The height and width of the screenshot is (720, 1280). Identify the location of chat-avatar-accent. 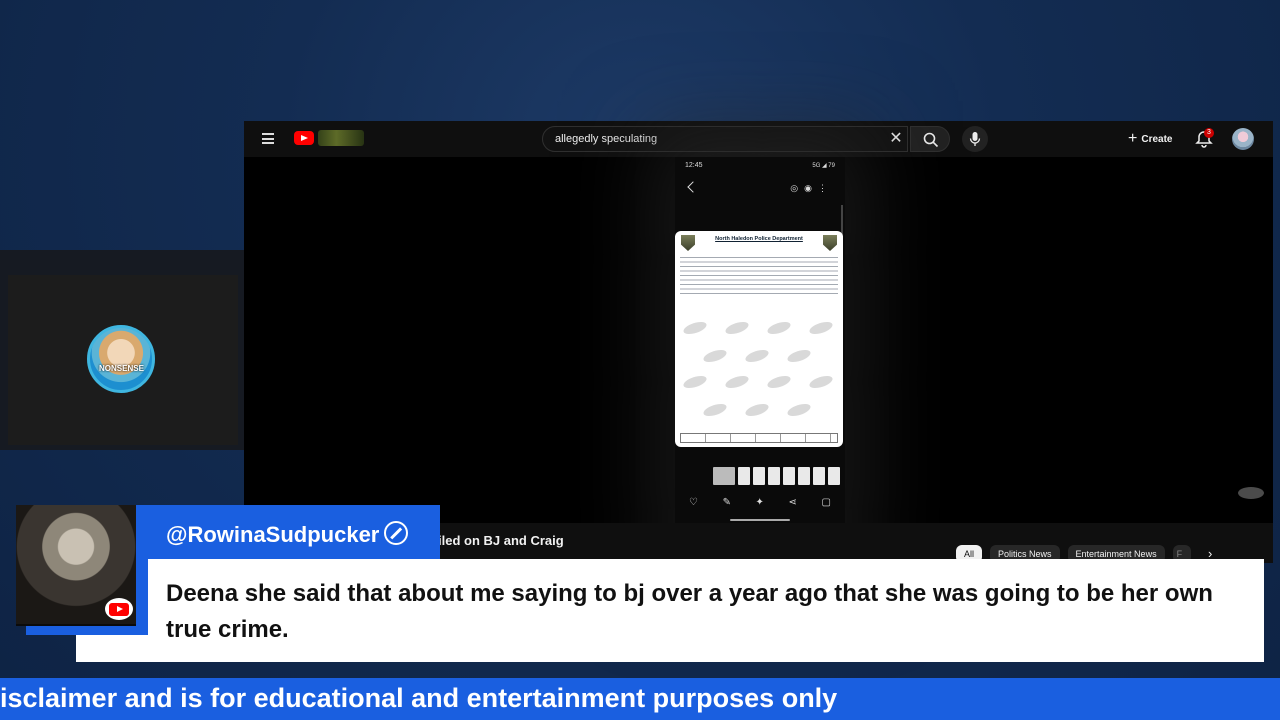
(86, 630).